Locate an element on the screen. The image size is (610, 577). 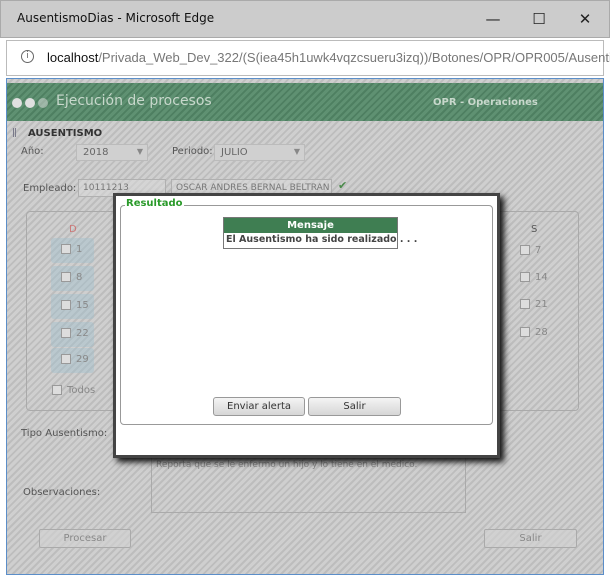
process-button: Procesar is located at coordinates (85, 538).